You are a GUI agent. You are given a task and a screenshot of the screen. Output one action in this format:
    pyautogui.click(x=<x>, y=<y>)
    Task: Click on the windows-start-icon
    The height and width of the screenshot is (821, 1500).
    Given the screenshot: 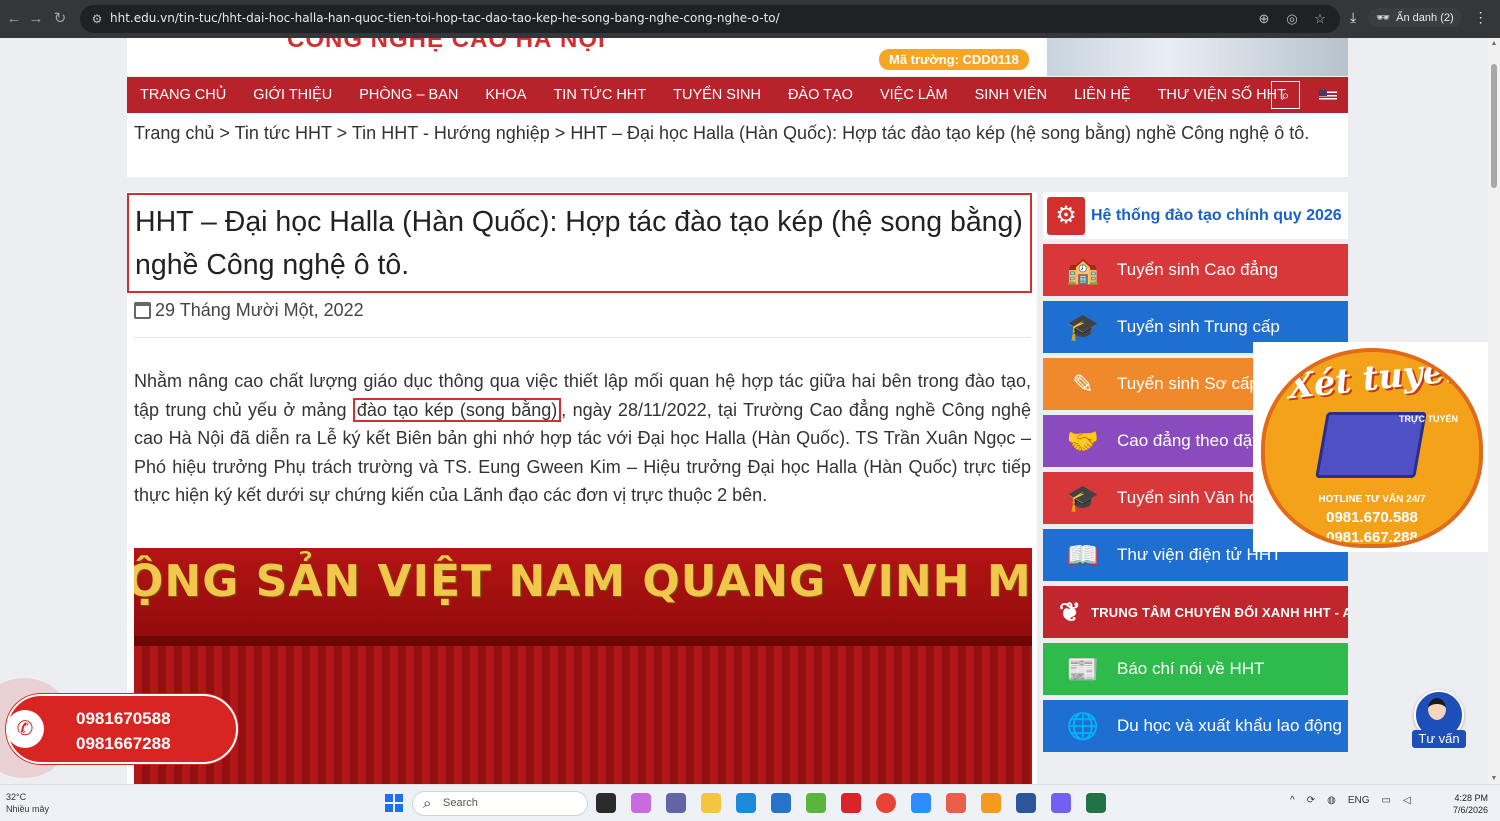 What is the action you would take?
    pyautogui.click(x=394, y=803)
    